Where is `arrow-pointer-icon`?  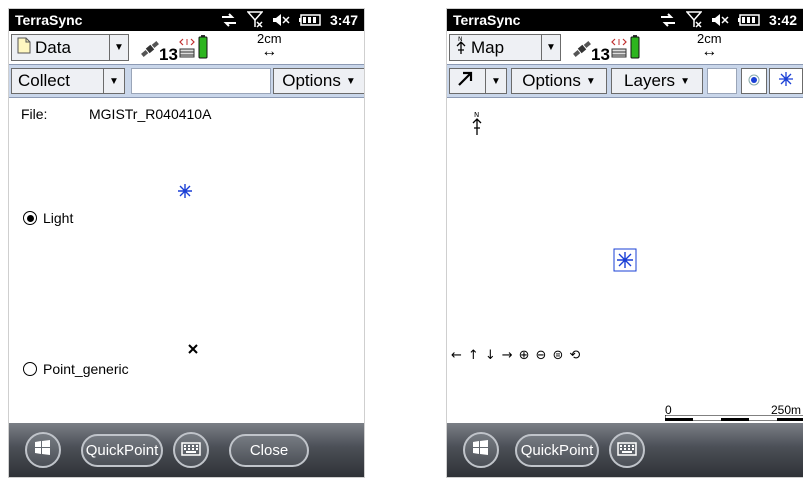
arrow-pointer-icon is located at coordinates (465, 81).